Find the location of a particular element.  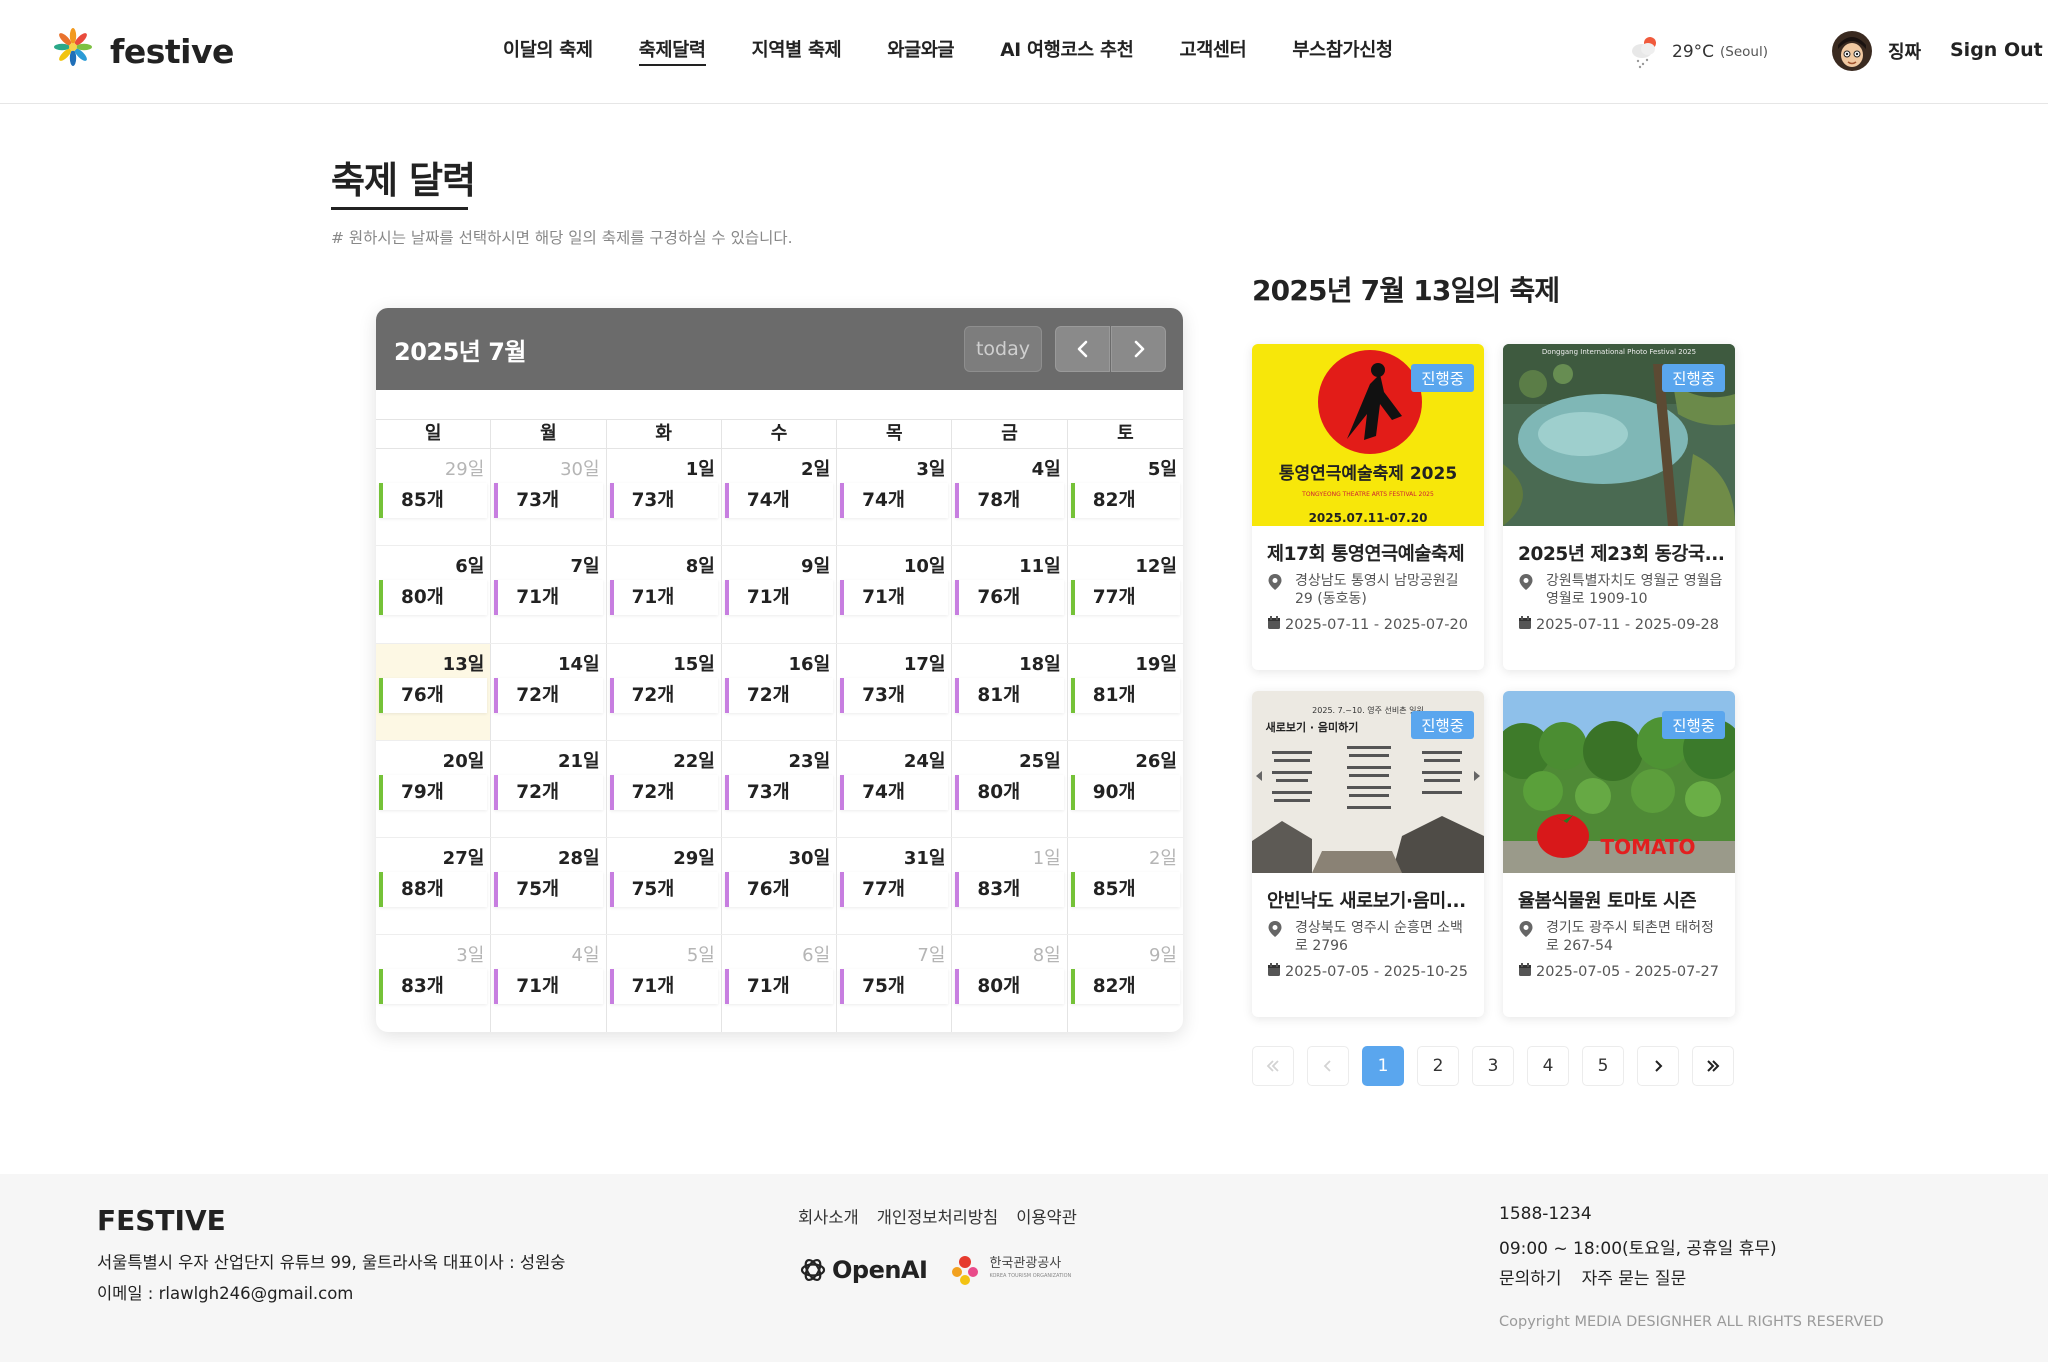

calendar-day: 8일 80개 is located at coordinates (1010, 983).